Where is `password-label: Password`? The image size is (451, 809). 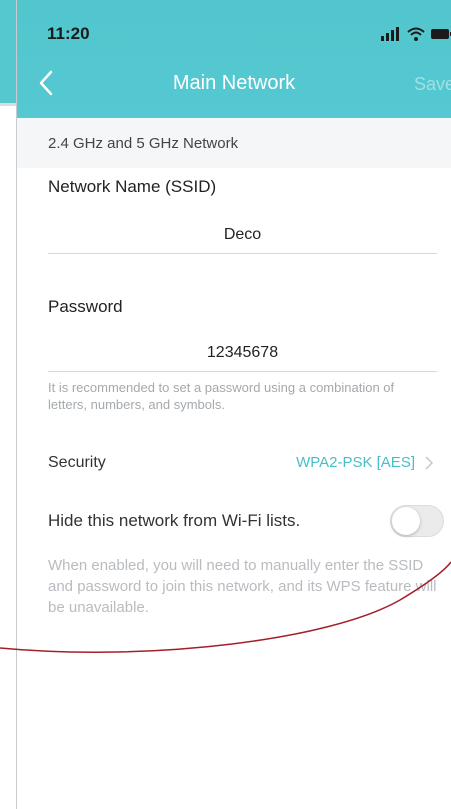 password-label: Password is located at coordinates (85, 306).